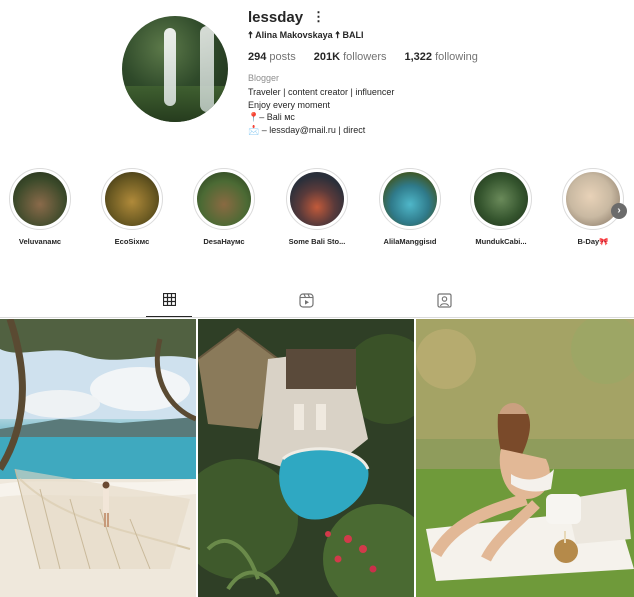 The image size is (634, 597). What do you see at coordinates (410, 241) in the screenshot?
I see `highlight-label: AlilaManggisιd` at bounding box center [410, 241].